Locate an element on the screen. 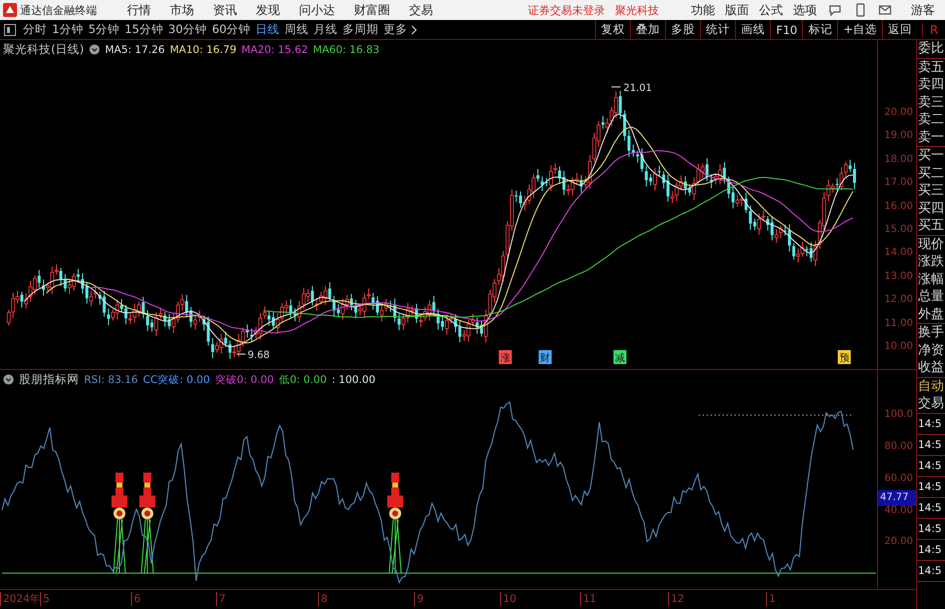 The image size is (945, 609). indicator-value: 突破0: 0.00 is located at coordinates (244, 379).